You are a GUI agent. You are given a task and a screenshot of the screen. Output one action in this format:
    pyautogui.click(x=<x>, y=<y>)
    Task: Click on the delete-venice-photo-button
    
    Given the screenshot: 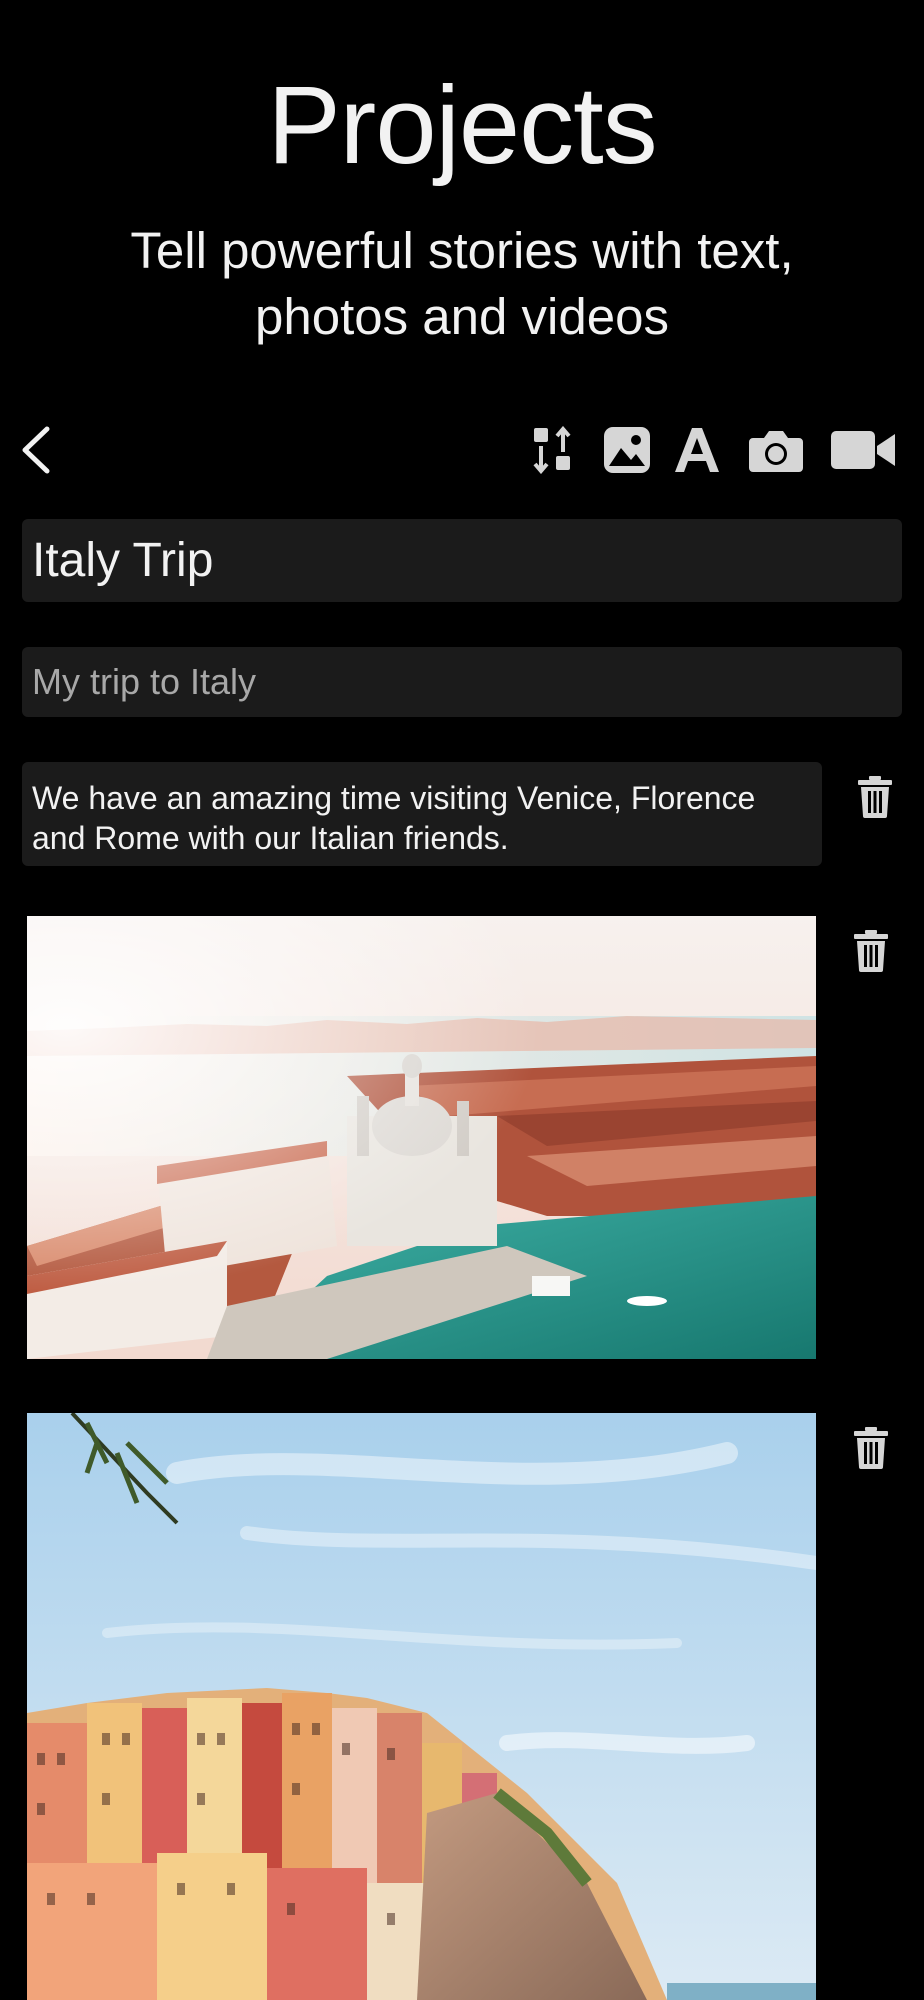 What is the action you would take?
    pyautogui.click(x=874, y=953)
    